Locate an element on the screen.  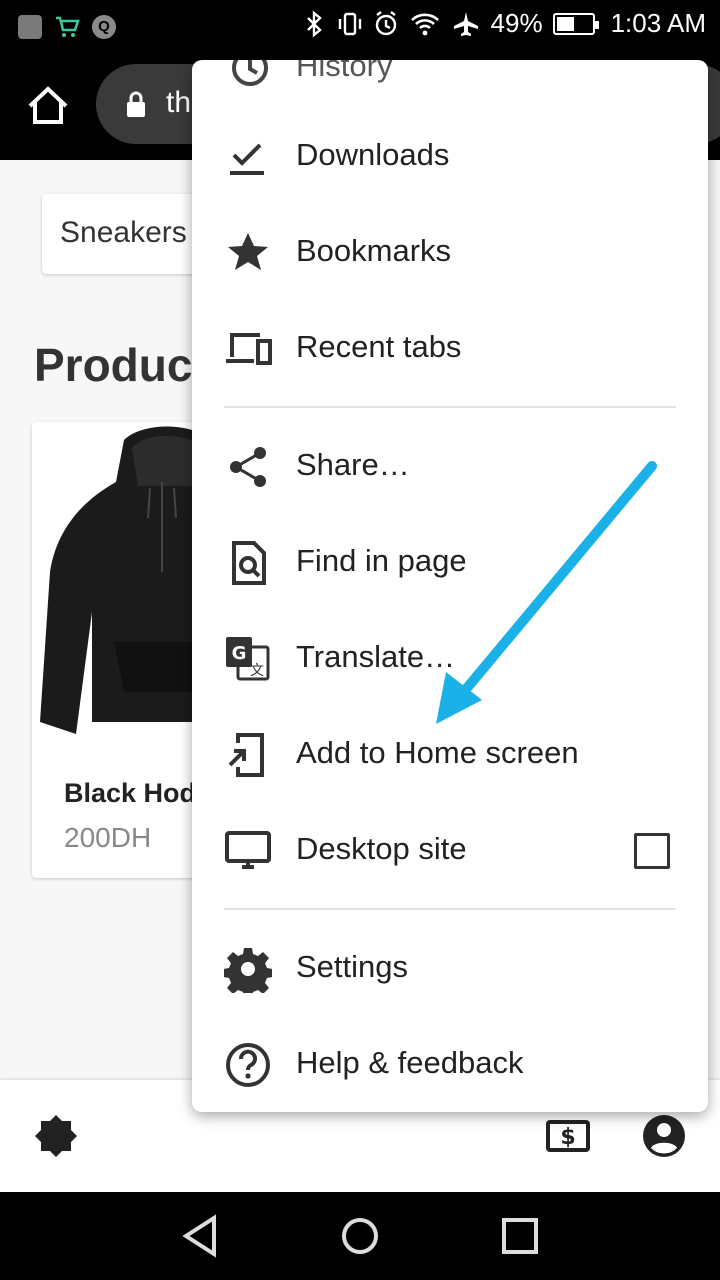
menu-label-settings: Settings is located at coordinates (352, 966).